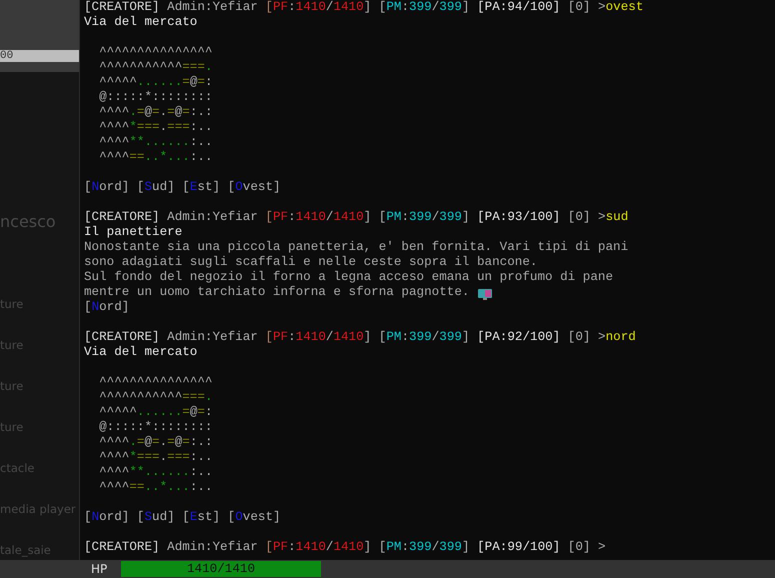 This screenshot has height=578, width=775. Describe the element at coordinates (39, 56) in the screenshot. I see `text-field: 00` at that location.